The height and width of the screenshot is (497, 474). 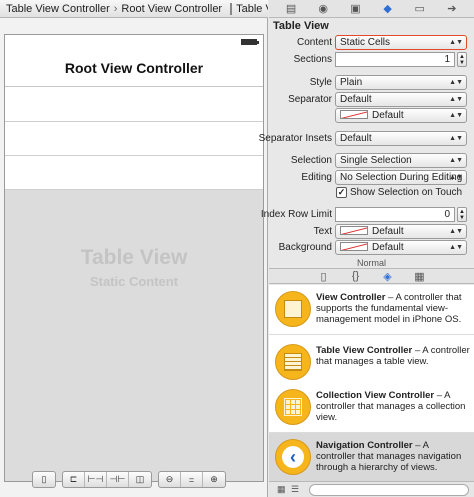 I want to click on form-factor-icon: ▯, so click(x=44, y=479).